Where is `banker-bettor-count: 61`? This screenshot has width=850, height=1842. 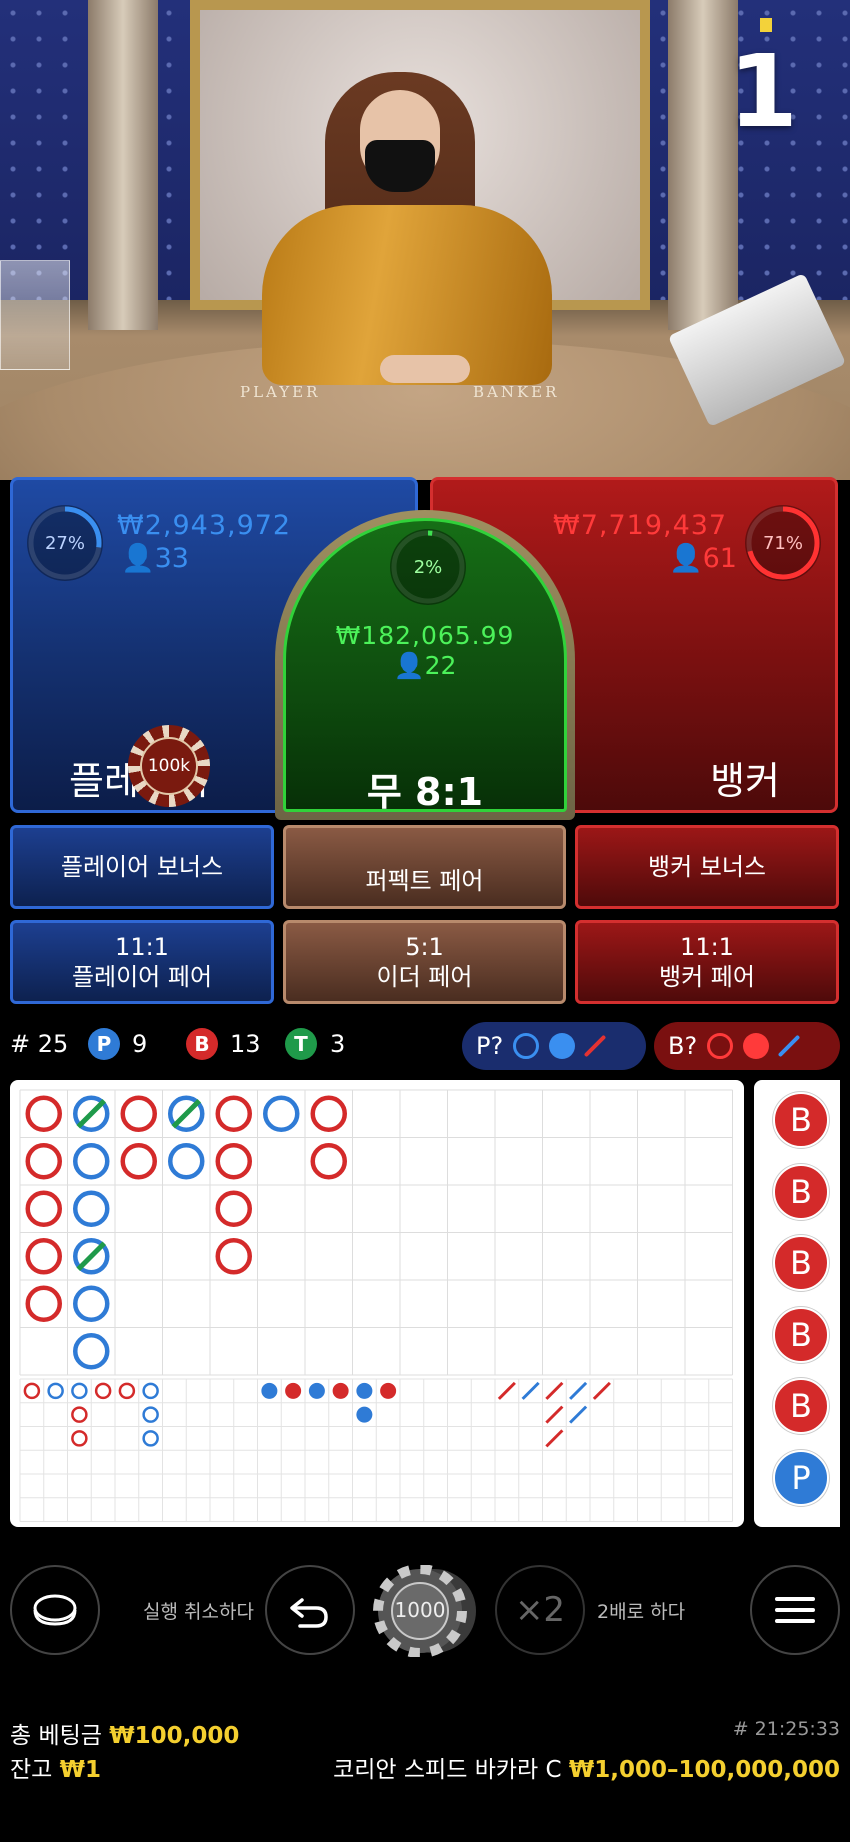
banker-bettor-count: 61 is located at coordinates (719, 558).